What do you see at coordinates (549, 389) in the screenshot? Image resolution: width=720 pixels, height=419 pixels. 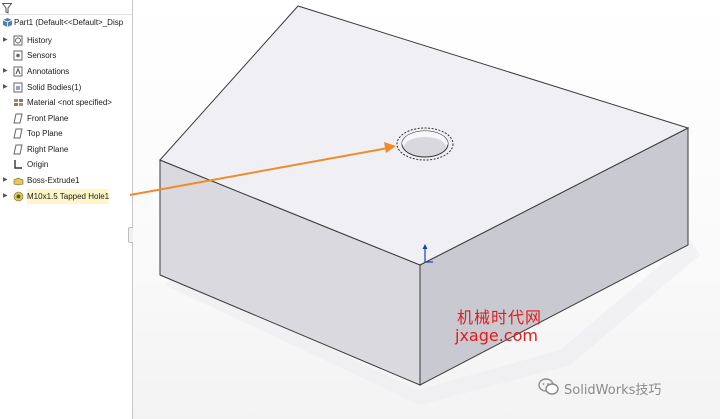 I see `wechat-icon` at bounding box center [549, 389].